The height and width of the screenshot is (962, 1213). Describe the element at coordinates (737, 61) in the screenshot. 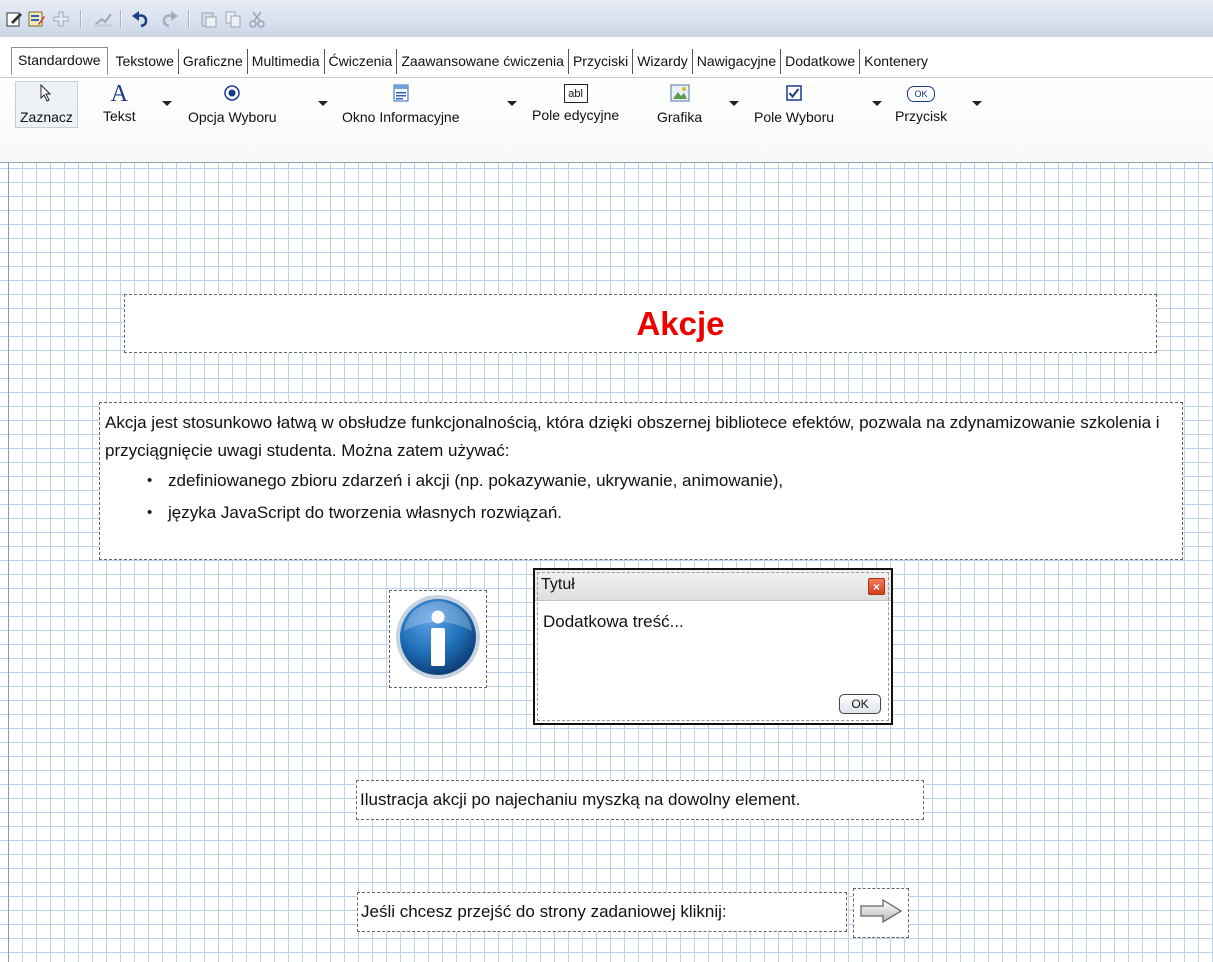

I see `tab-nawigacyjne: Nawigacyjne` at that location.